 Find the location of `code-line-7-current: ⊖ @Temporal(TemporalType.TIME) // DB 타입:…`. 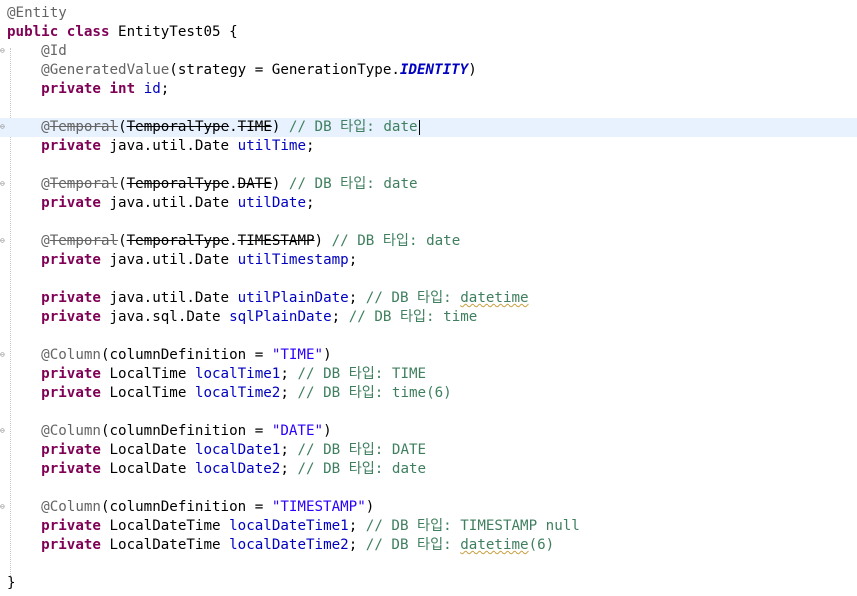

code-line-7-current: ⊖ @Temporal(TemporalType.TIME) // DB 타입:… is located at coordinates (428, 127).